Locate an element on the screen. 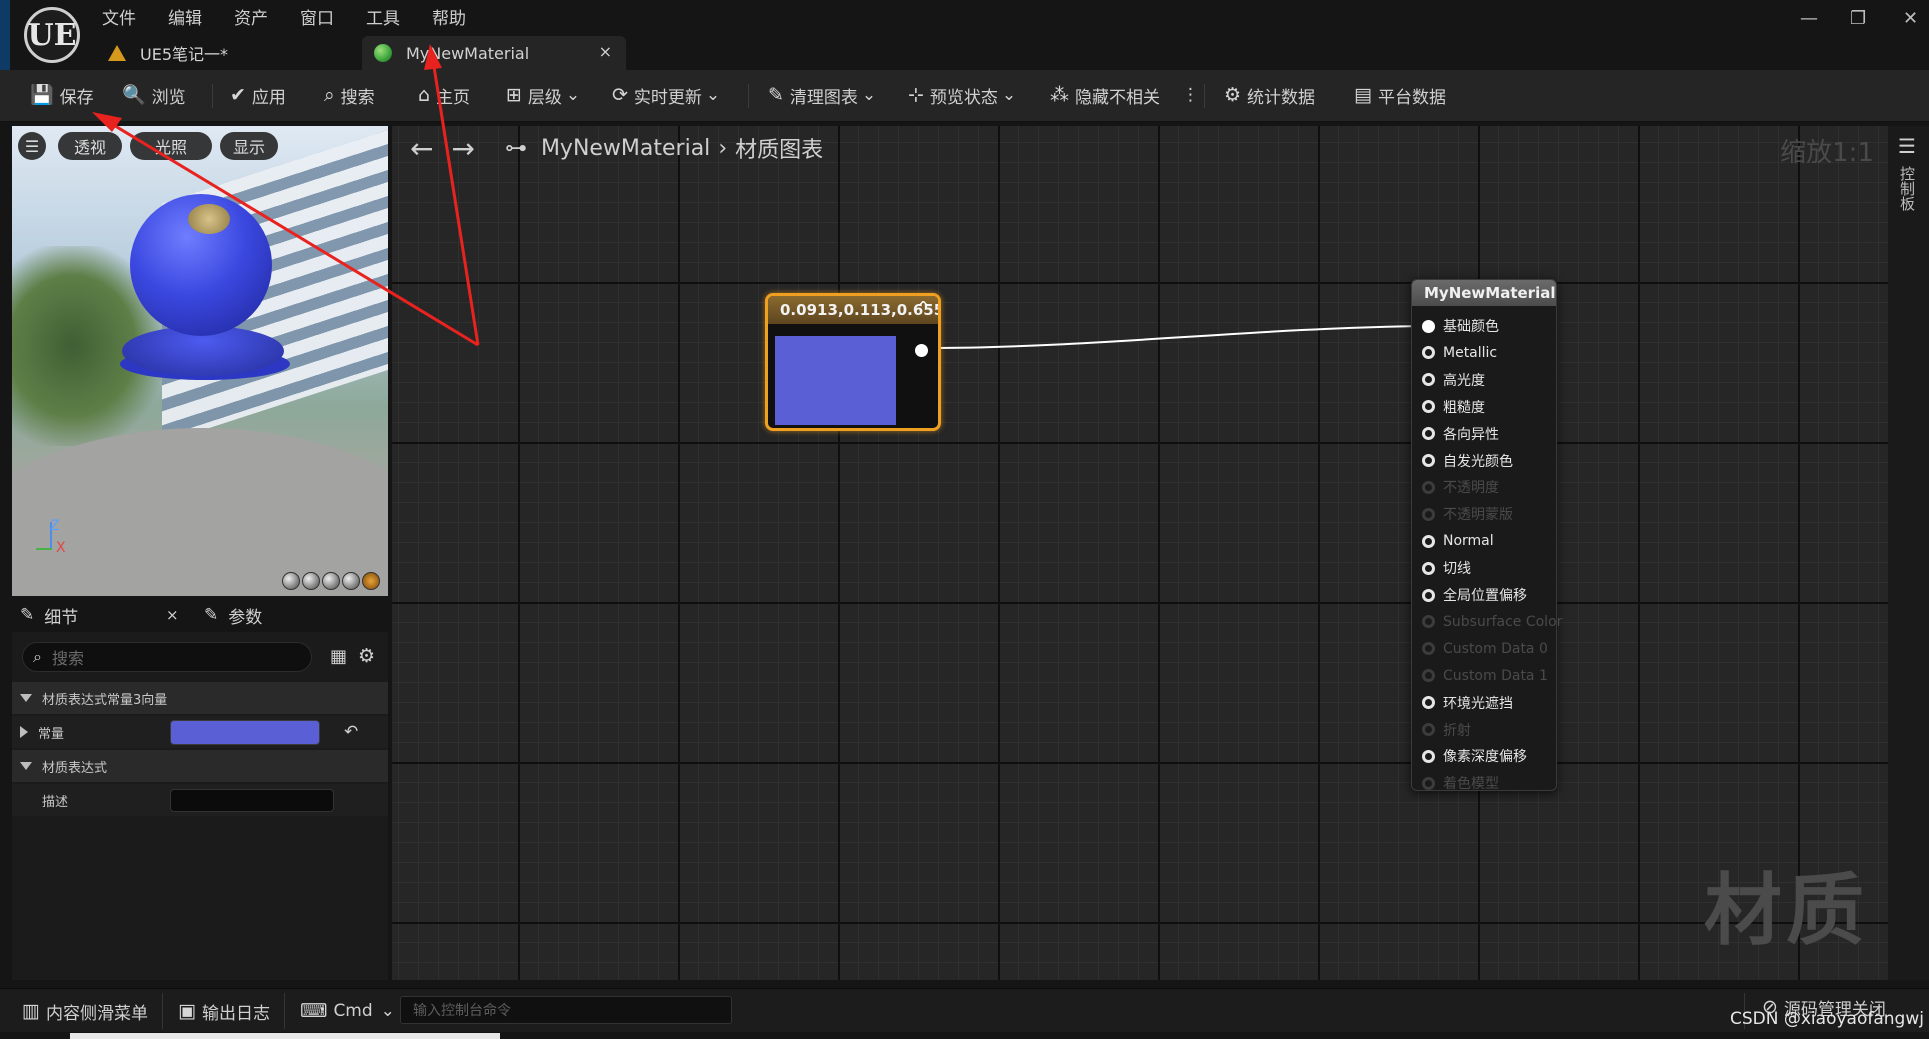 The image size is (1929, 1039). menu-asset: 资产 is located at coordinates (251, 16).